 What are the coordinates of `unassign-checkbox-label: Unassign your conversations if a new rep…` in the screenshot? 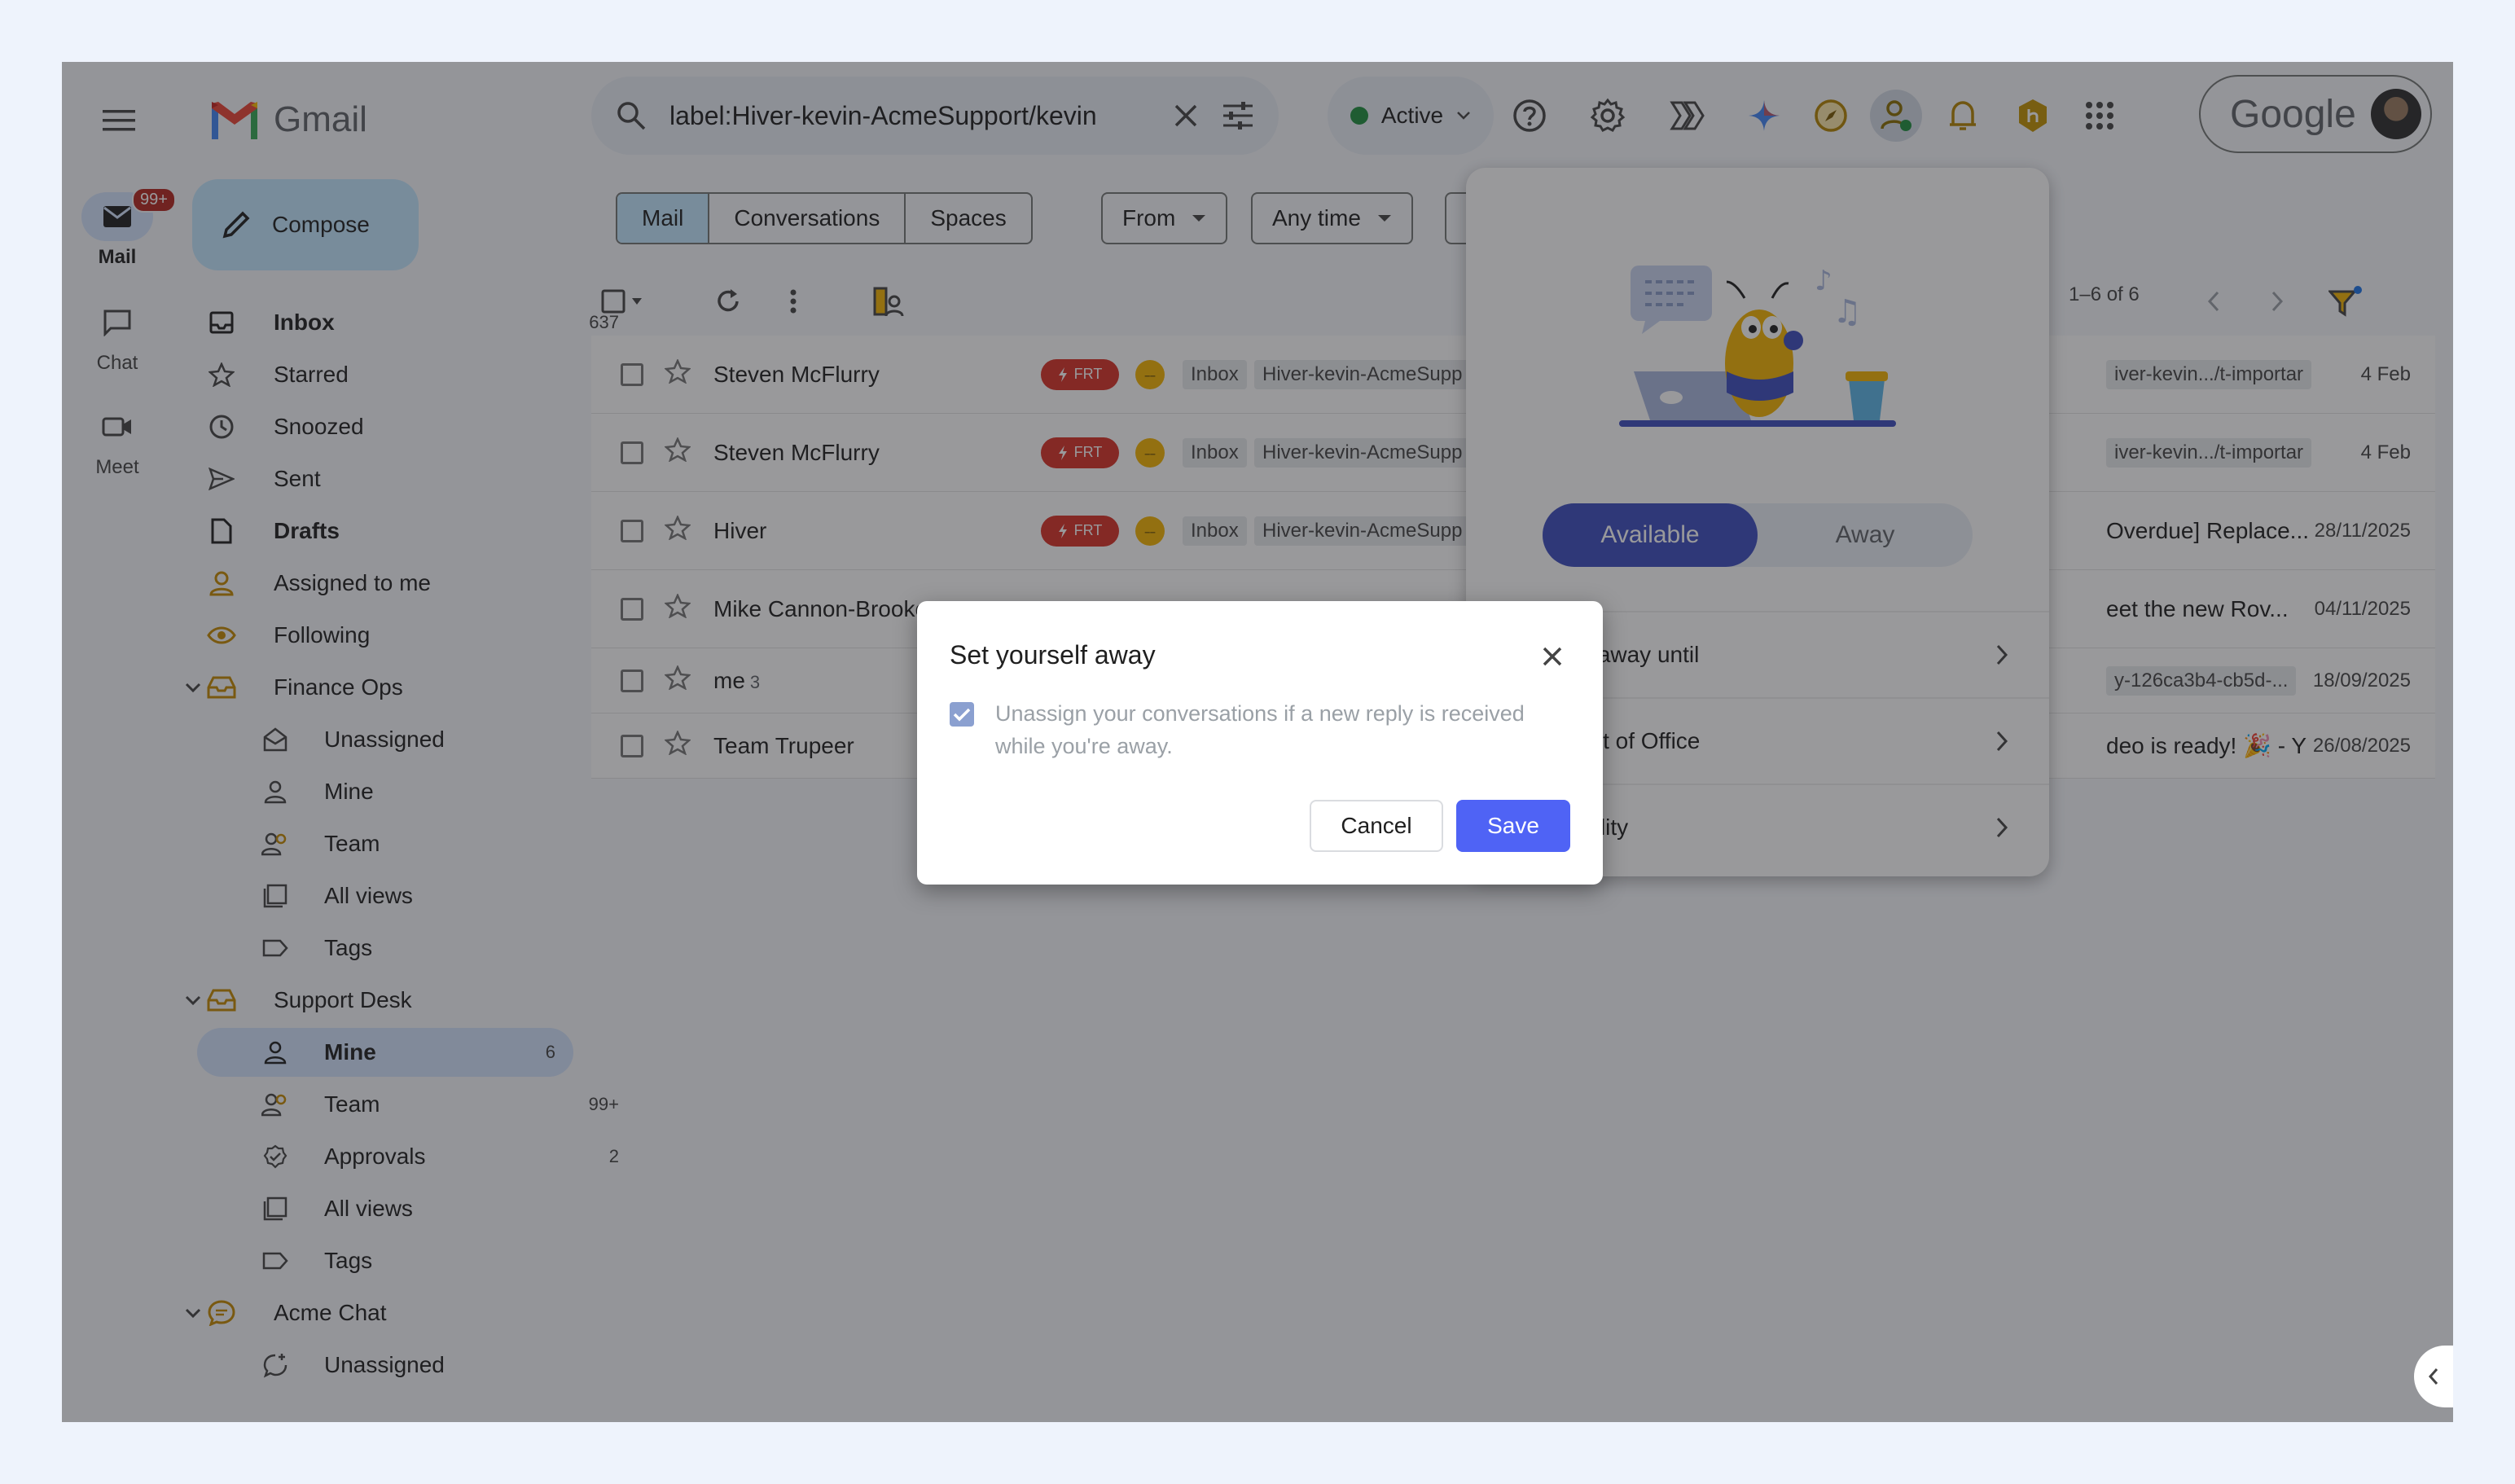 It's located at (1260, 729).